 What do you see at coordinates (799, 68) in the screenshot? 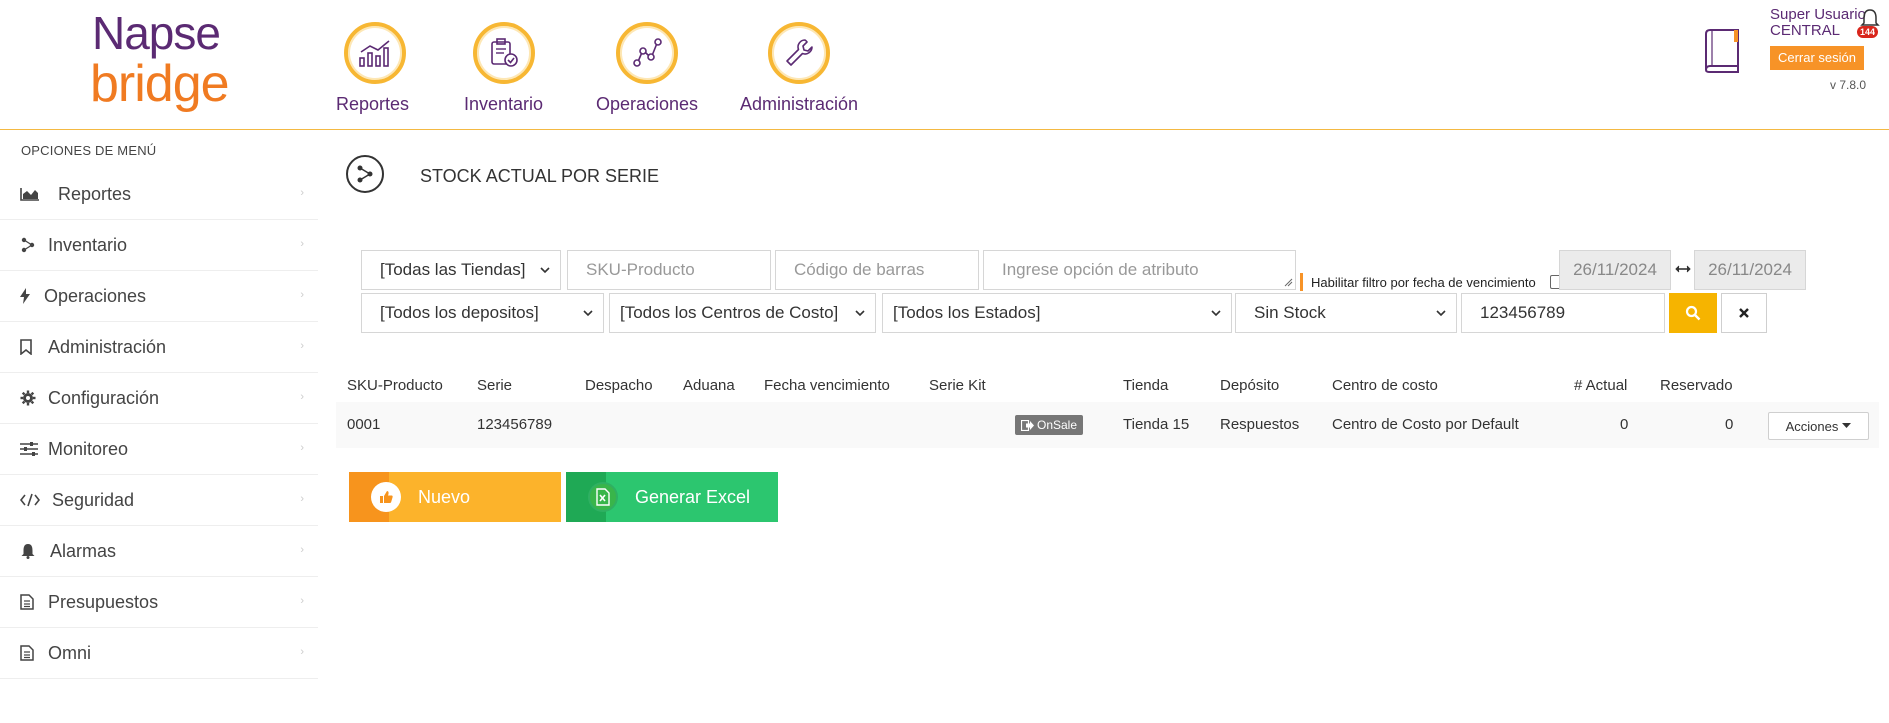
I see `topnav-administracion: Administración` at bounding box center [799, 68].